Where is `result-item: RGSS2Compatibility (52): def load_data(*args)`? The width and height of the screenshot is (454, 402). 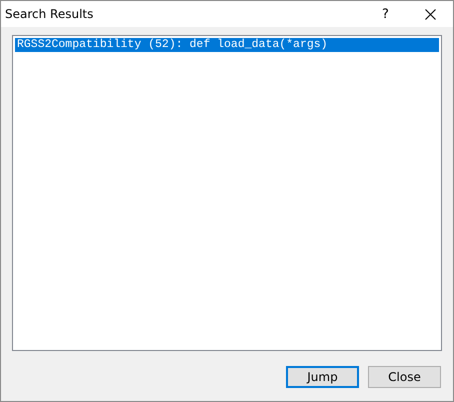 result-item: RGSS2Compatibility (52): def load_data(*args) is located at coordinates (227, 45).